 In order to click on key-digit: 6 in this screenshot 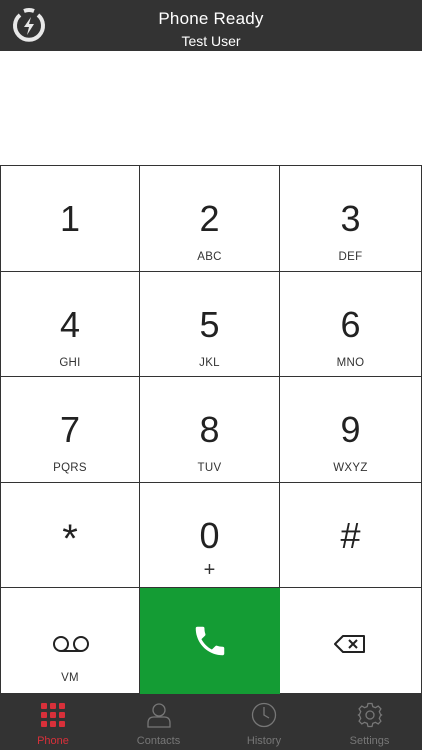, I will do `click(350, 324)`.